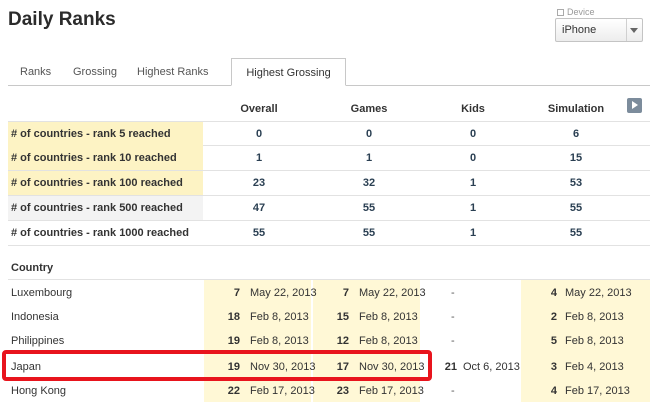 The width and height of the screenshot is (650, 402). Describe the element at coordinates (342, 391) in the screenshot. I see `games-rank: 23` at that location.